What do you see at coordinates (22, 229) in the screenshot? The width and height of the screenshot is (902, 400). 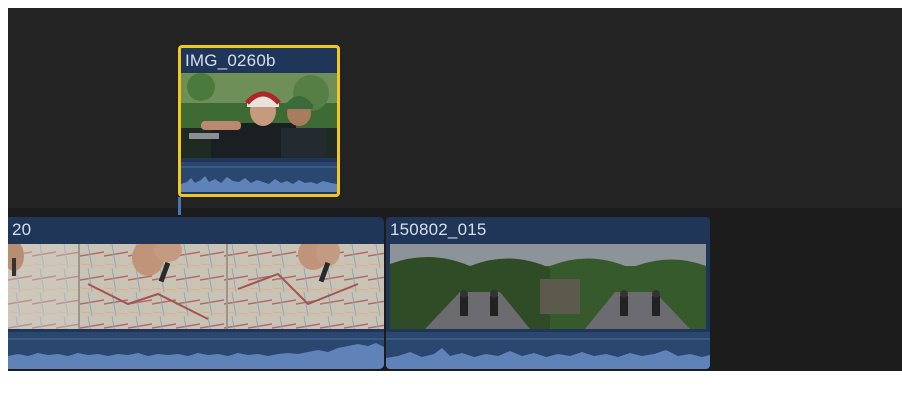 I see `clip-title: 20` at bounding box center [22, 229].